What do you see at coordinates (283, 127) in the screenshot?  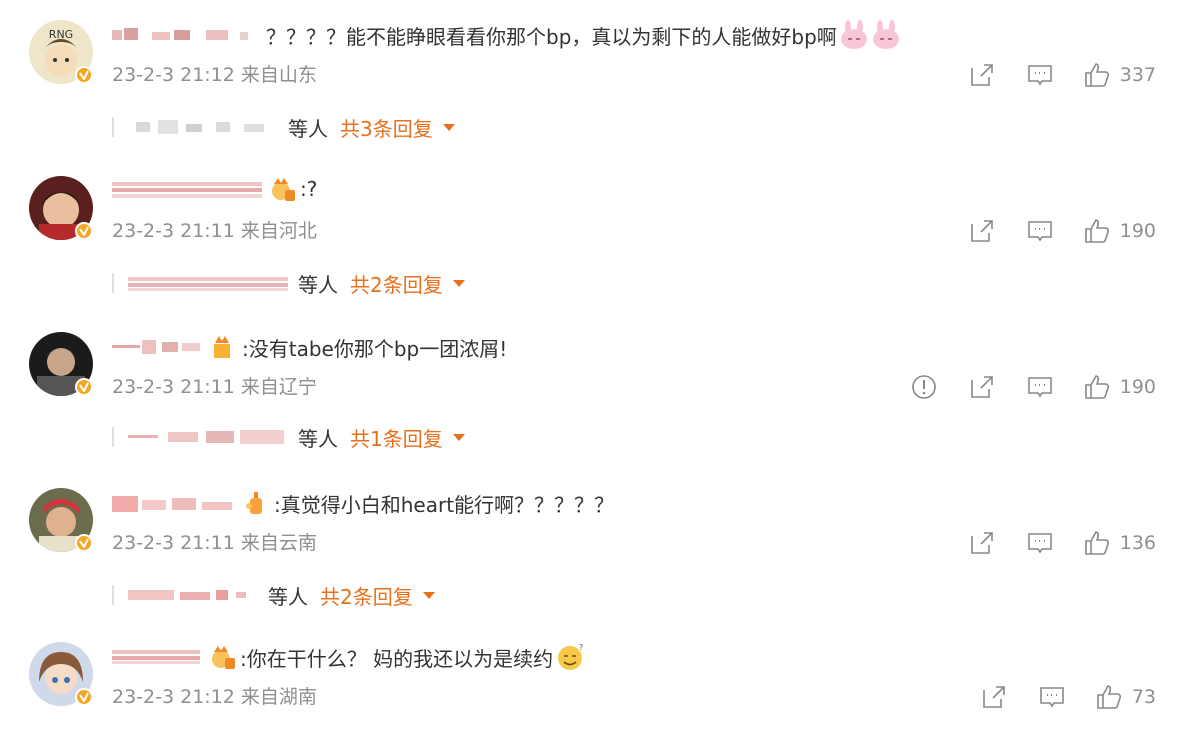 I see `reply-summary: 等人 共3条回复` at bounding box center [283, 127].